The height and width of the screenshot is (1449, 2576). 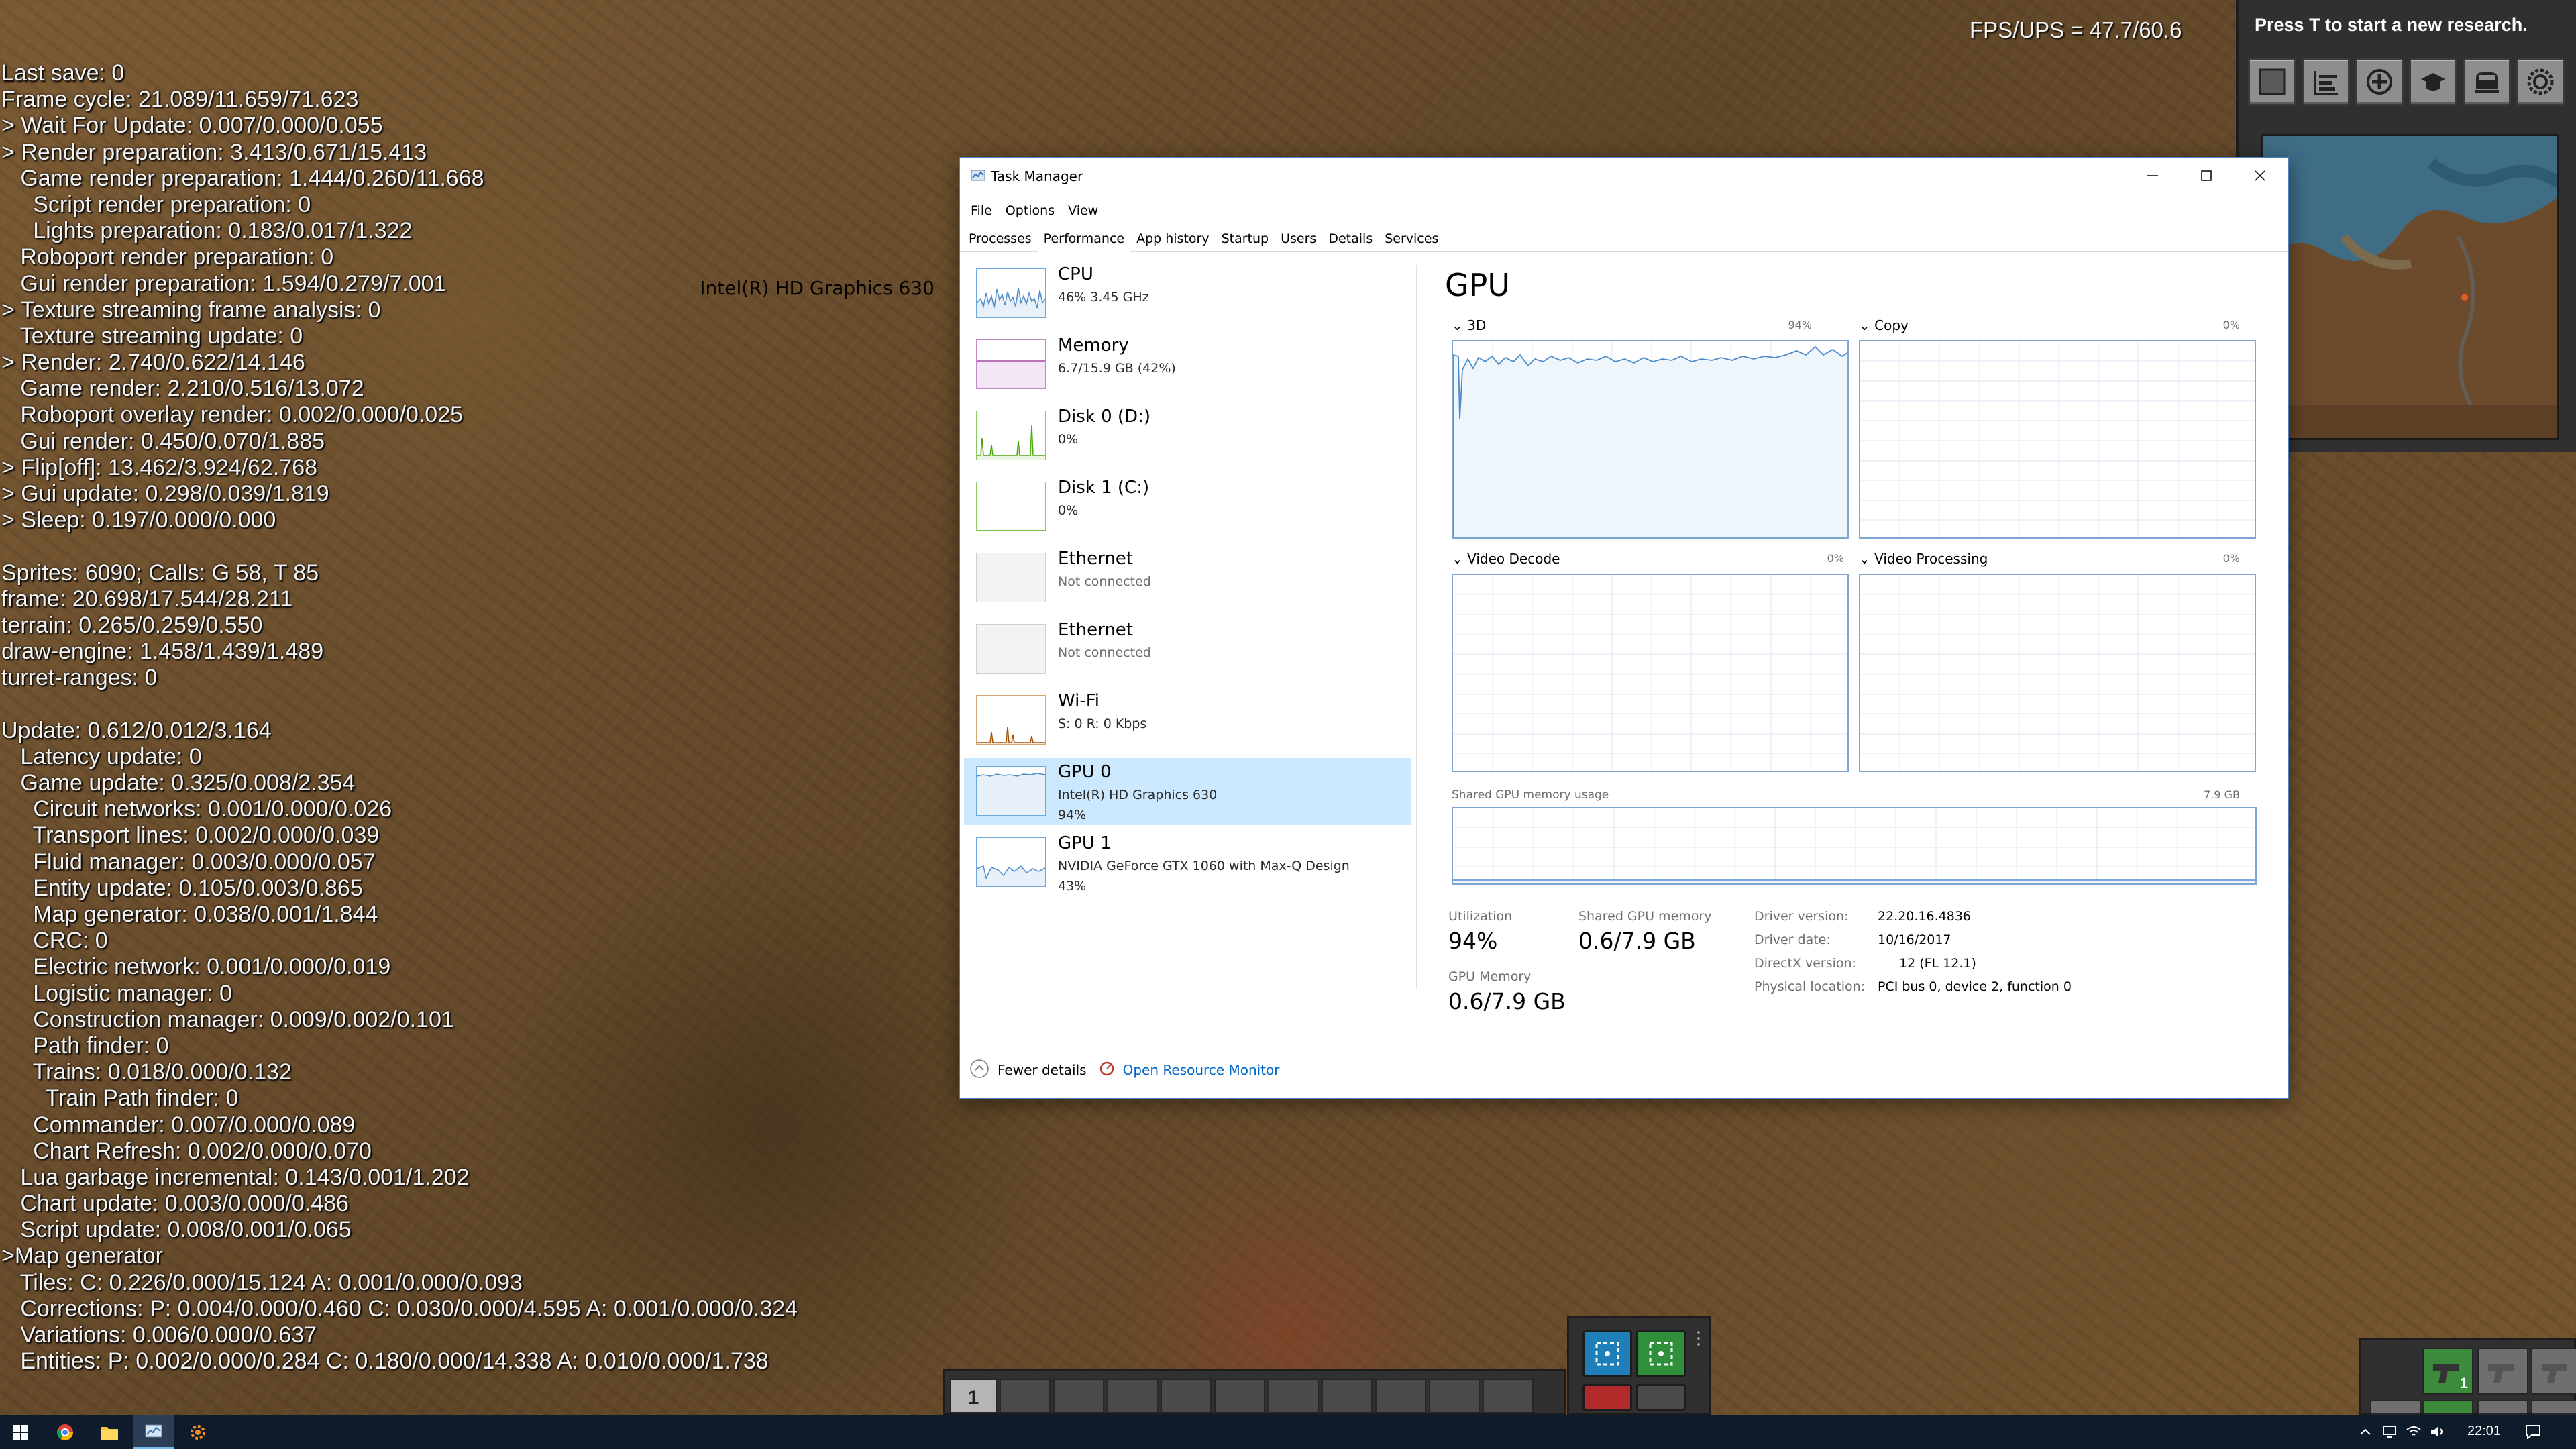 I want to click on debug-line: Chart update: 0.003/0.000/0.486, so click(x=175, y=1204).